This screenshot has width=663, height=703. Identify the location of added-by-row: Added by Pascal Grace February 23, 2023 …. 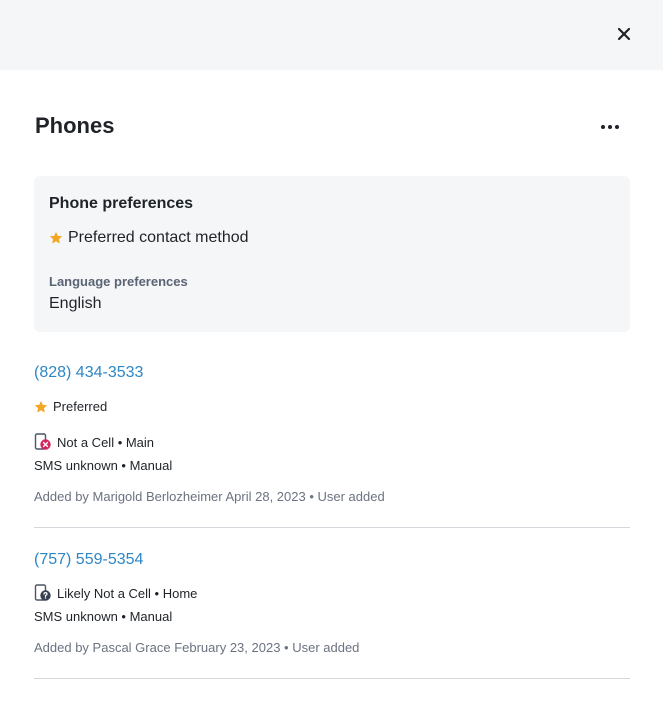
(332, 647).